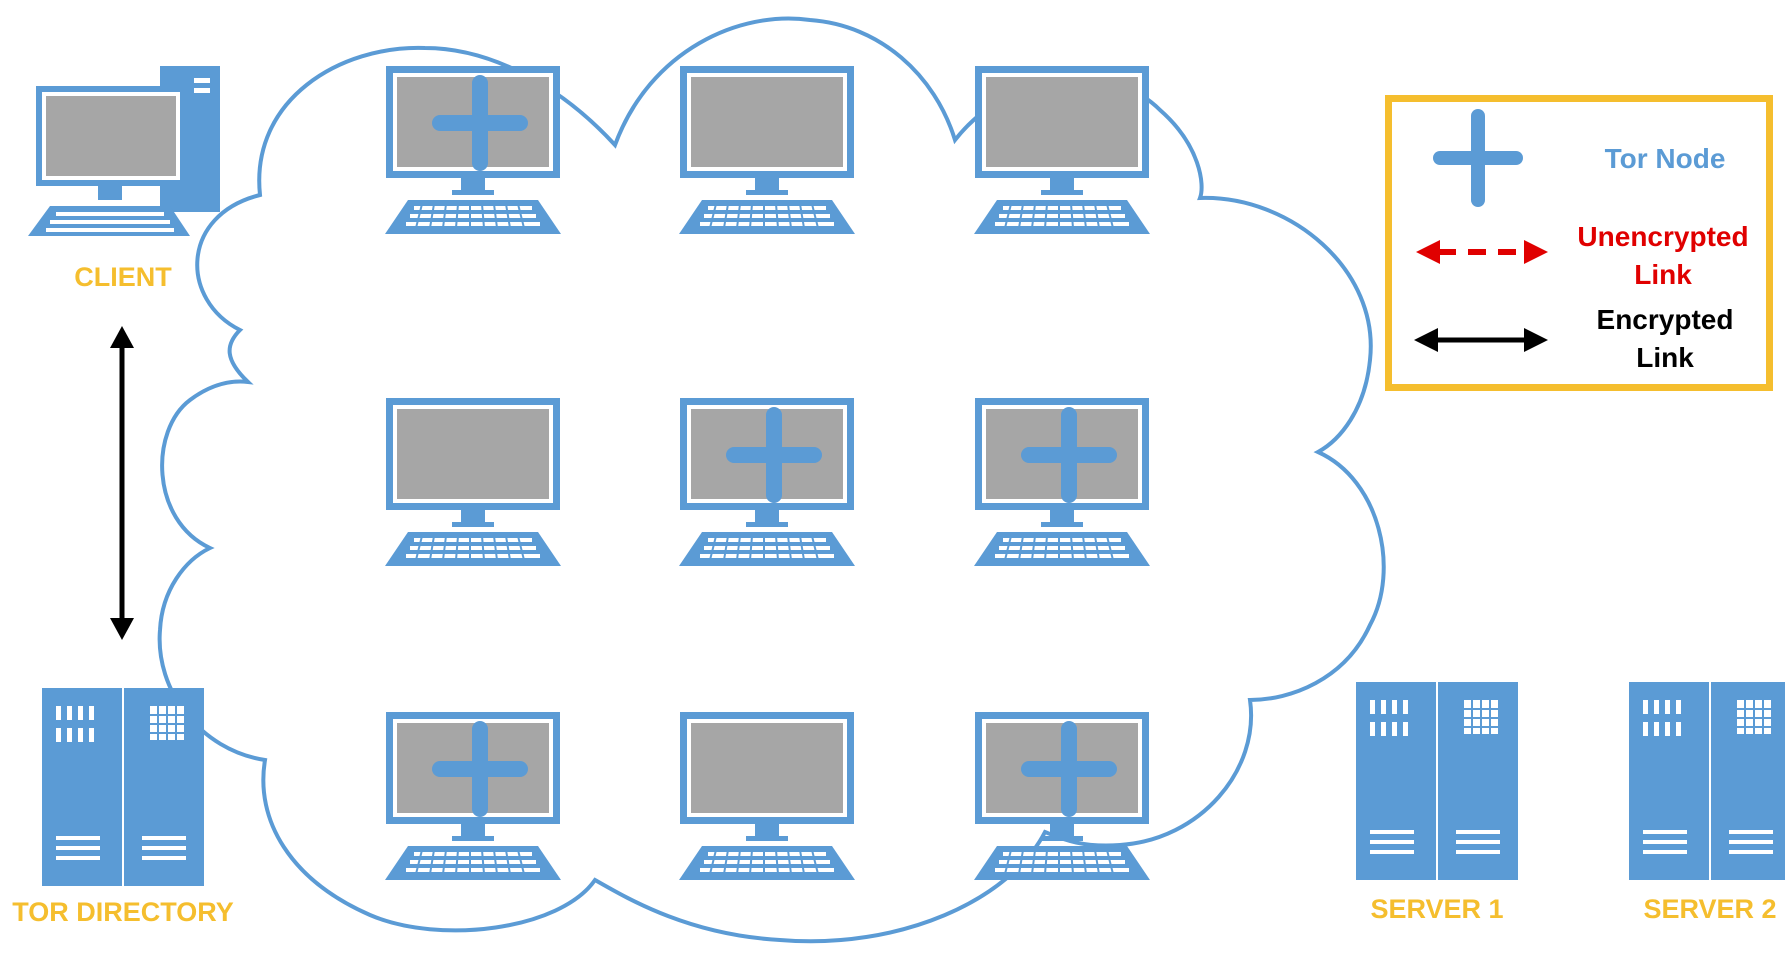  What do you see at coordinates (1710, 909) in the screenshot?
I see `server-2-label: SERVER 2` at bounding box center [1710, 909].